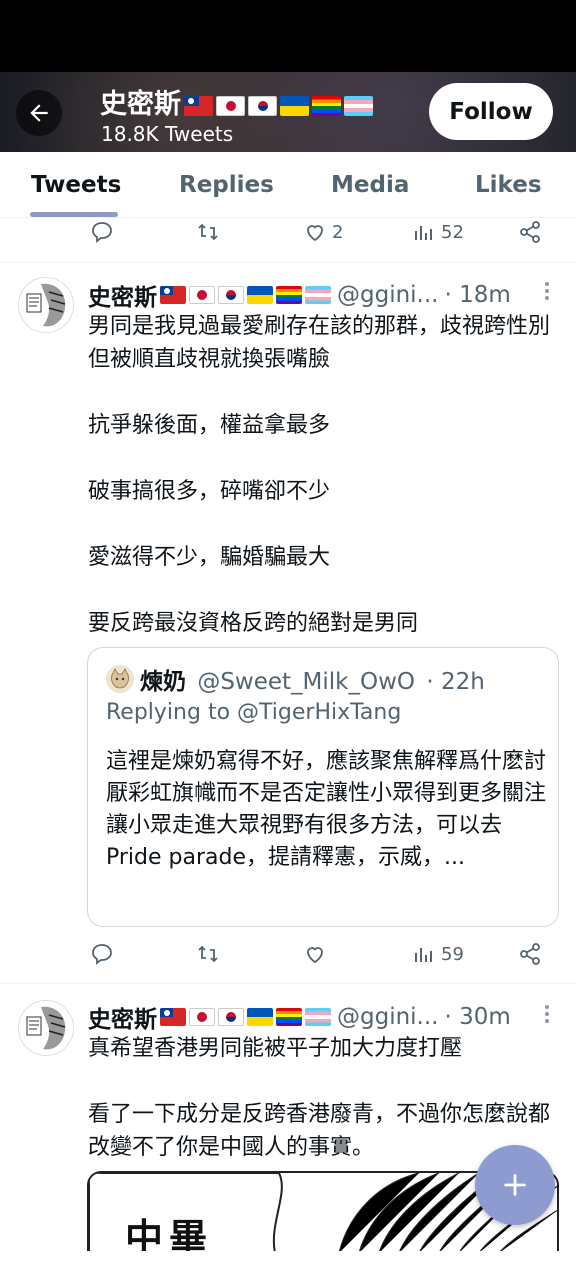 The height and width of the screenshot is (1280, 576). I want to click on compose-tweet-button, so click(515, 1185).